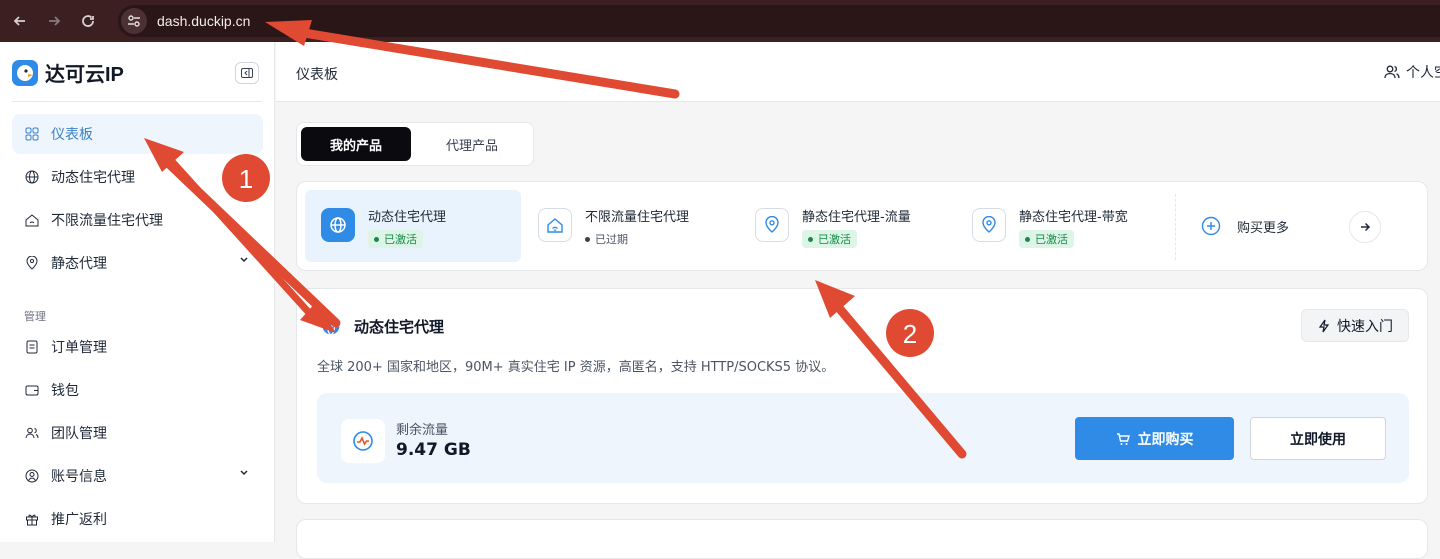 The height and width of the screenshot is (559, 1440). What do you see at coordinates (1324, 325) in the screenshot?
I see `lightning-icon` at bounding box center [1324, 325].